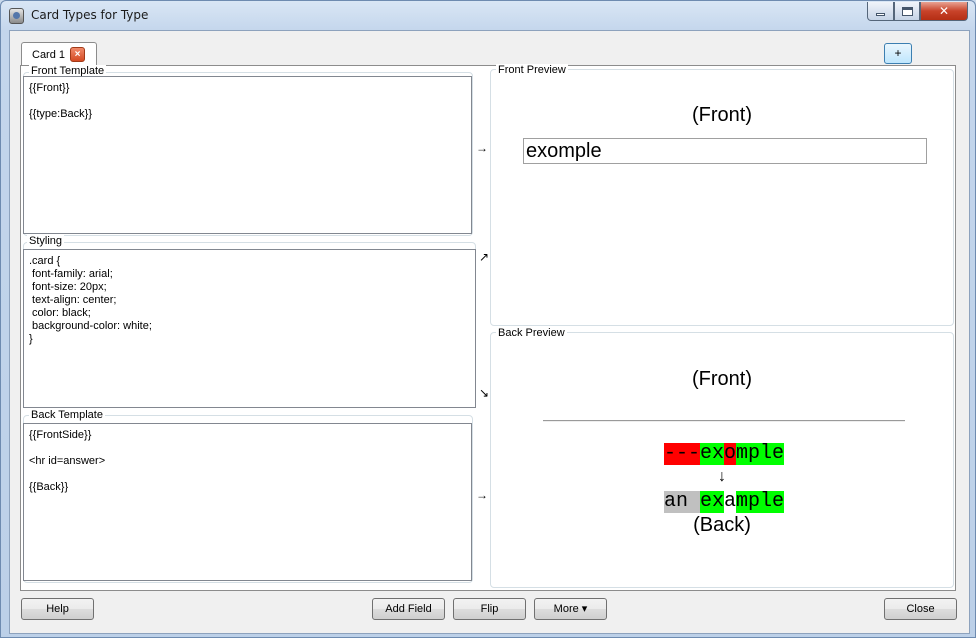  I want to click on flip-button: Flip, so click(489, 609).